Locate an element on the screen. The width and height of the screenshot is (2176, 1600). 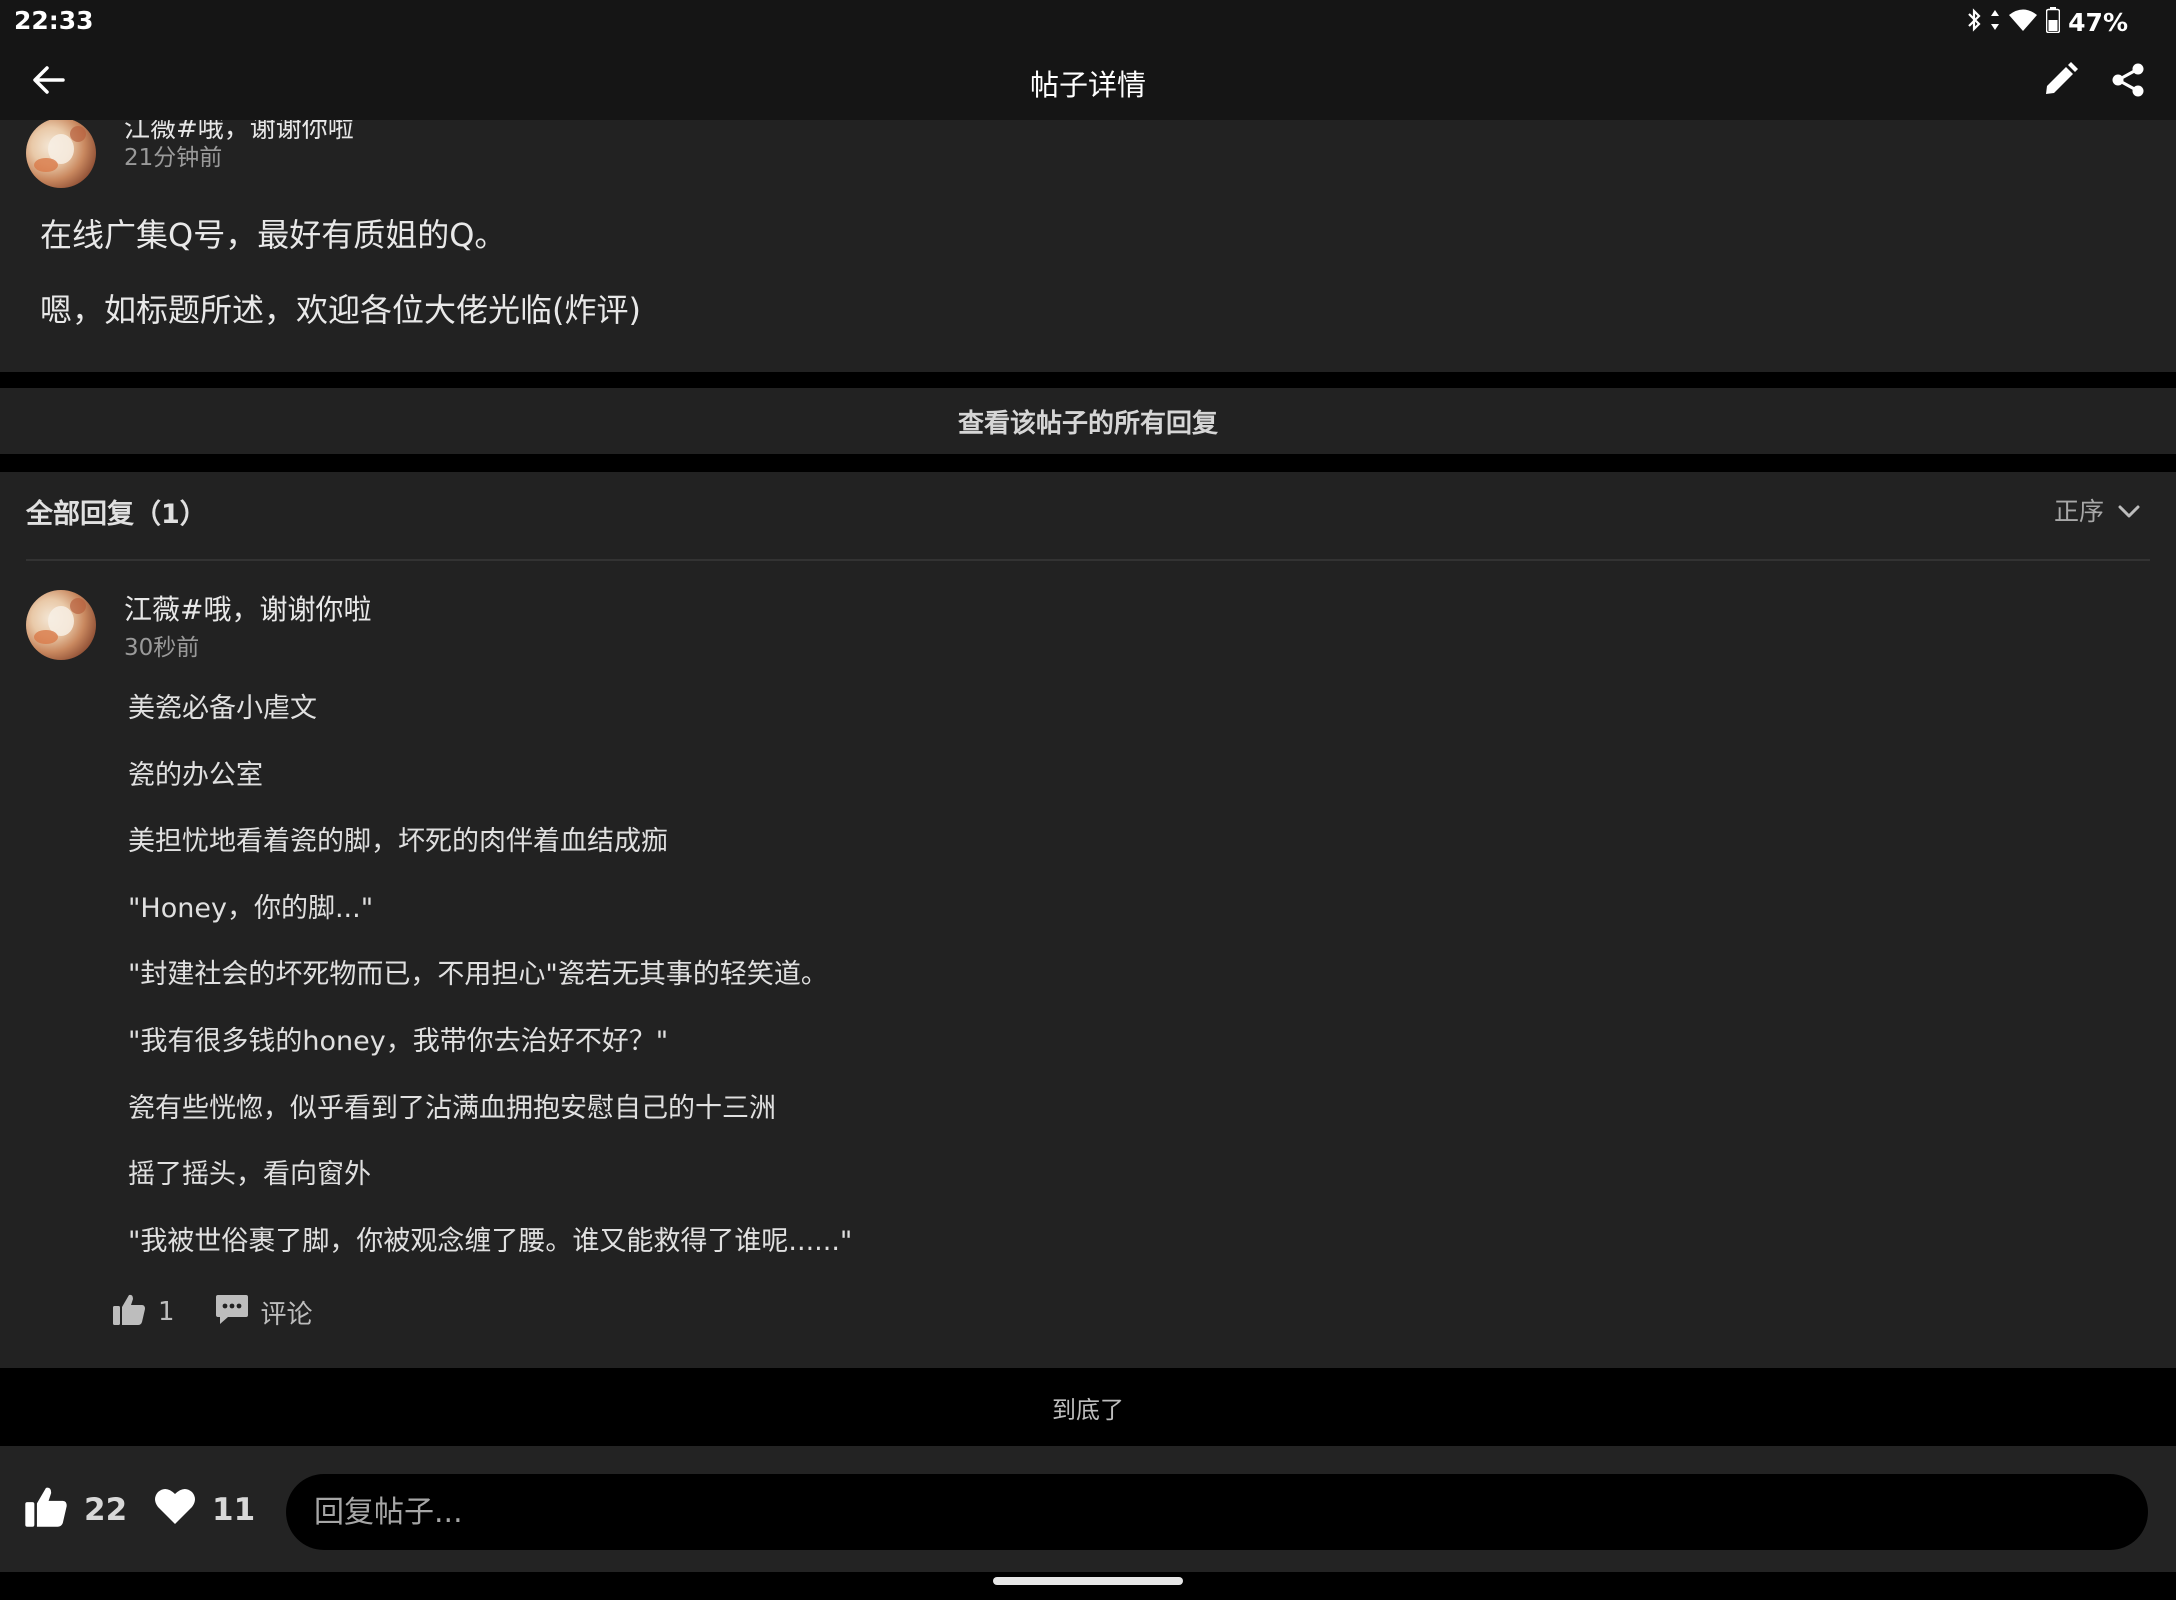
reply-comment-button: 评论 is located at coordinates (264, 1312).